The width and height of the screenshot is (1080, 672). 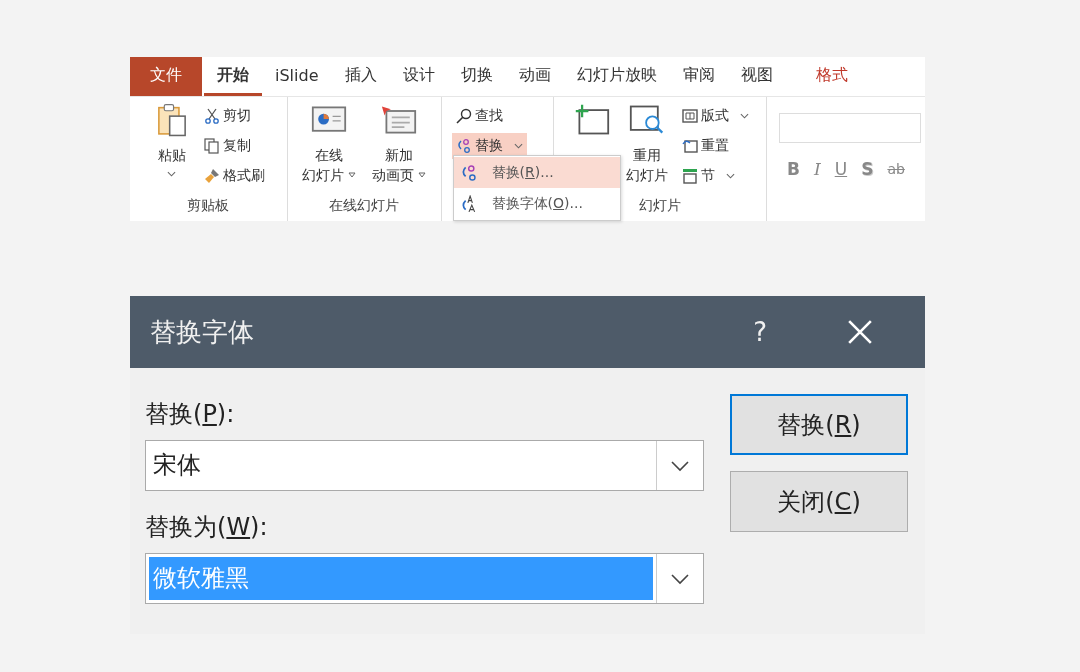 I want to click on ribbon-tab: 幻灯片放映, so click(x=616, y=76).